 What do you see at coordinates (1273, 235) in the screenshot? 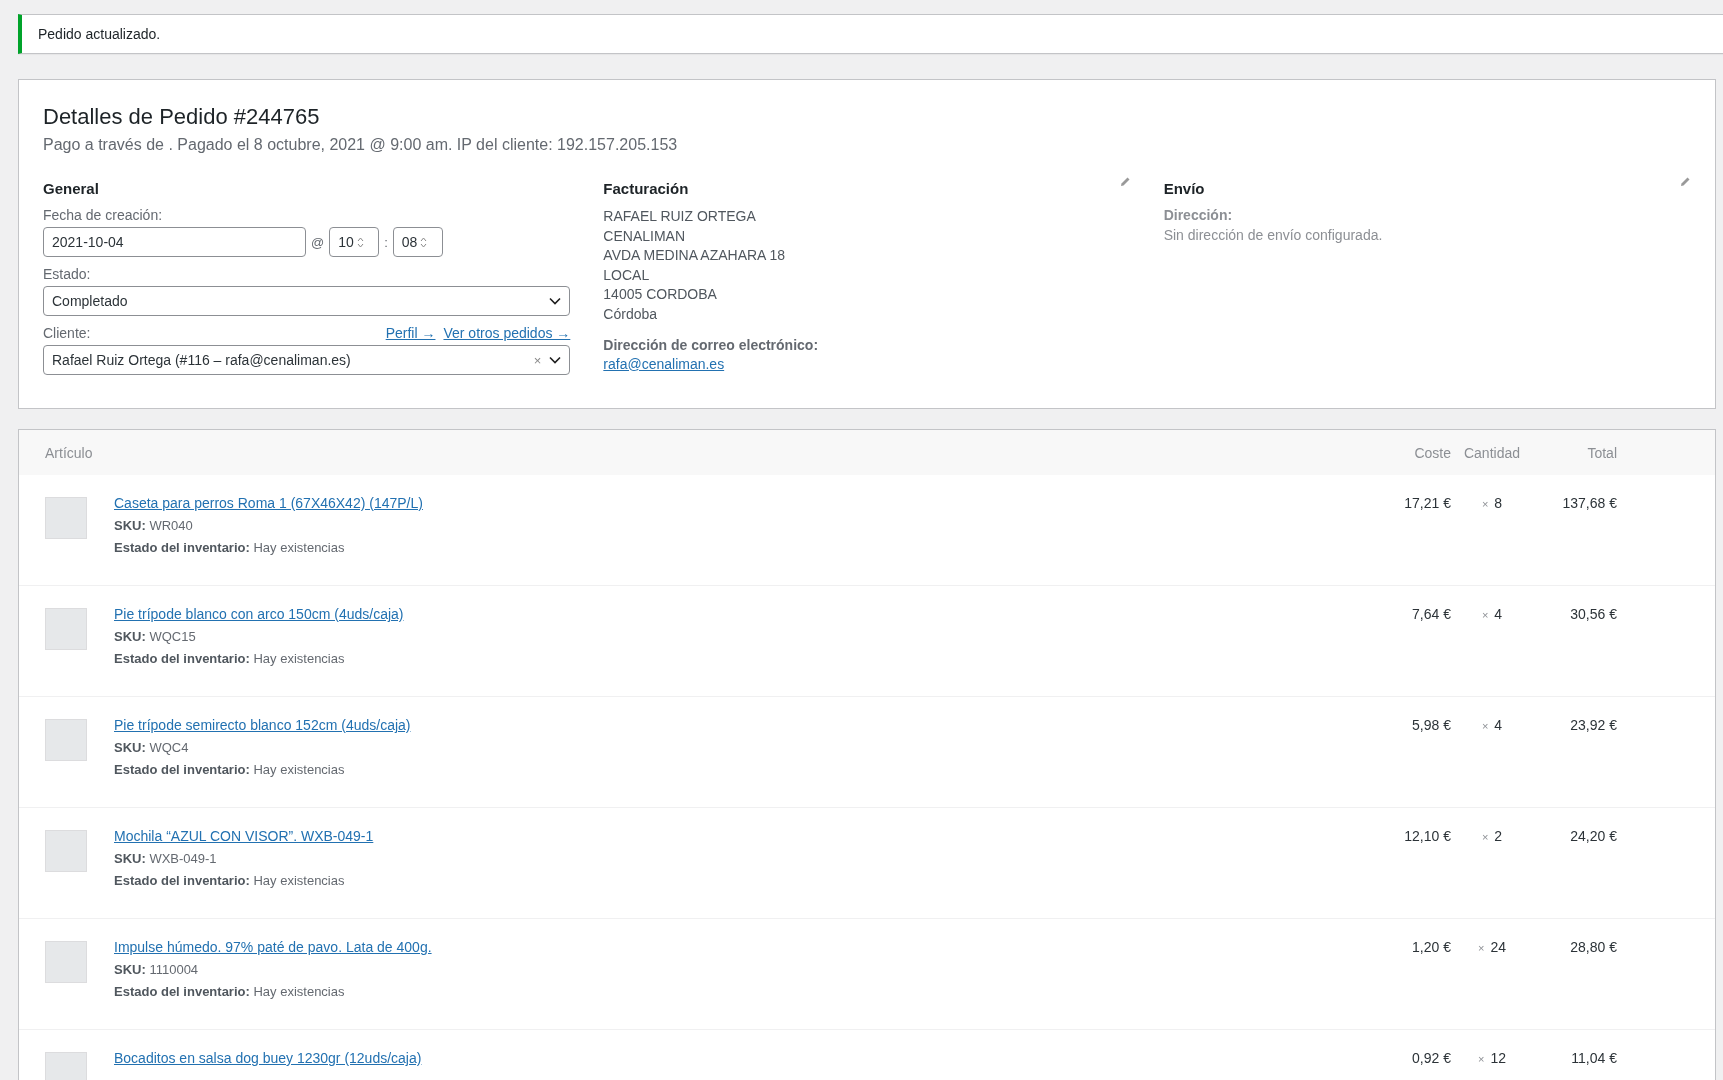
I see `shipping-address-text: Sin dirección de envío configurada.` at bounding box center [1273, 235].